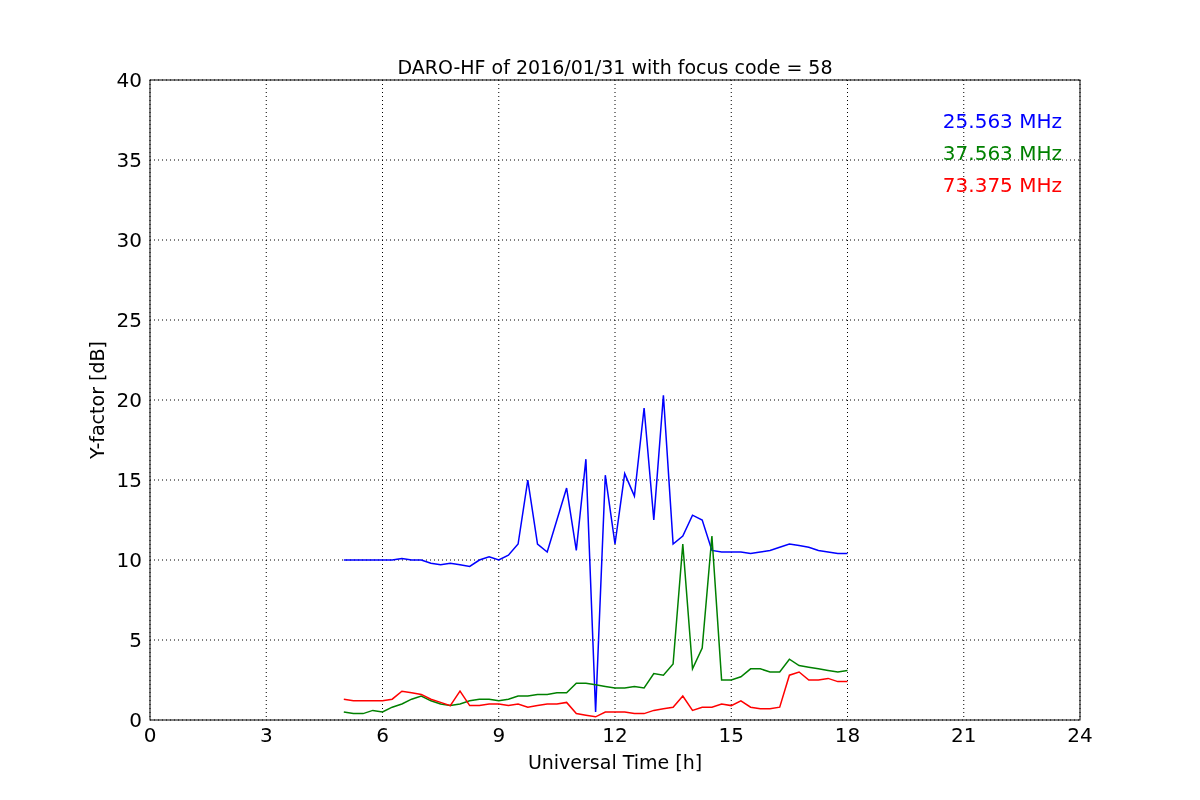 The width and height of the screenshot is (1200, 800). I want to click on x-tick-label: 15, so click(731, 735).